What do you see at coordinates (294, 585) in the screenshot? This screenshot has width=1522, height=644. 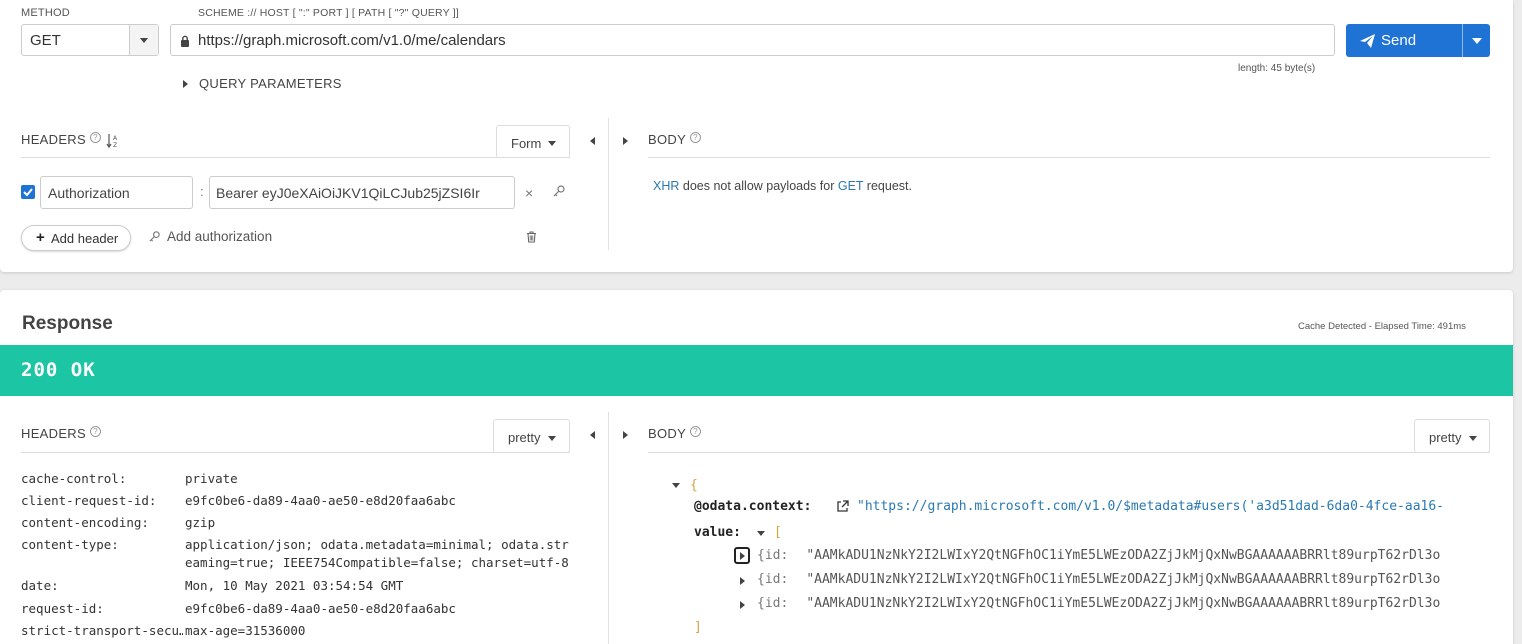 I see `header-value: Mon, 10 May 2021 03:54:54 GMT` at bounding box center [294, 585].